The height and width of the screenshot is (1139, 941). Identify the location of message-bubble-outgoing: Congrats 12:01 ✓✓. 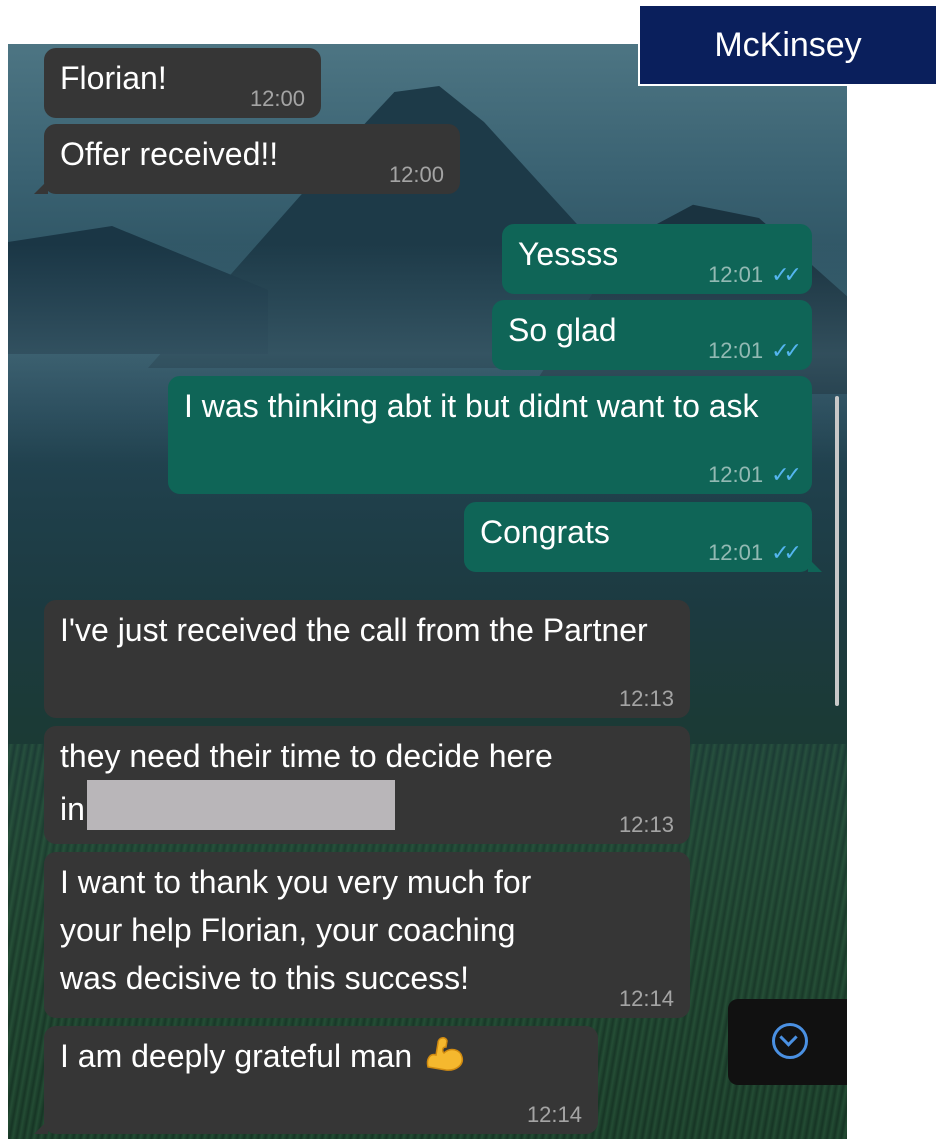
(643, 537).